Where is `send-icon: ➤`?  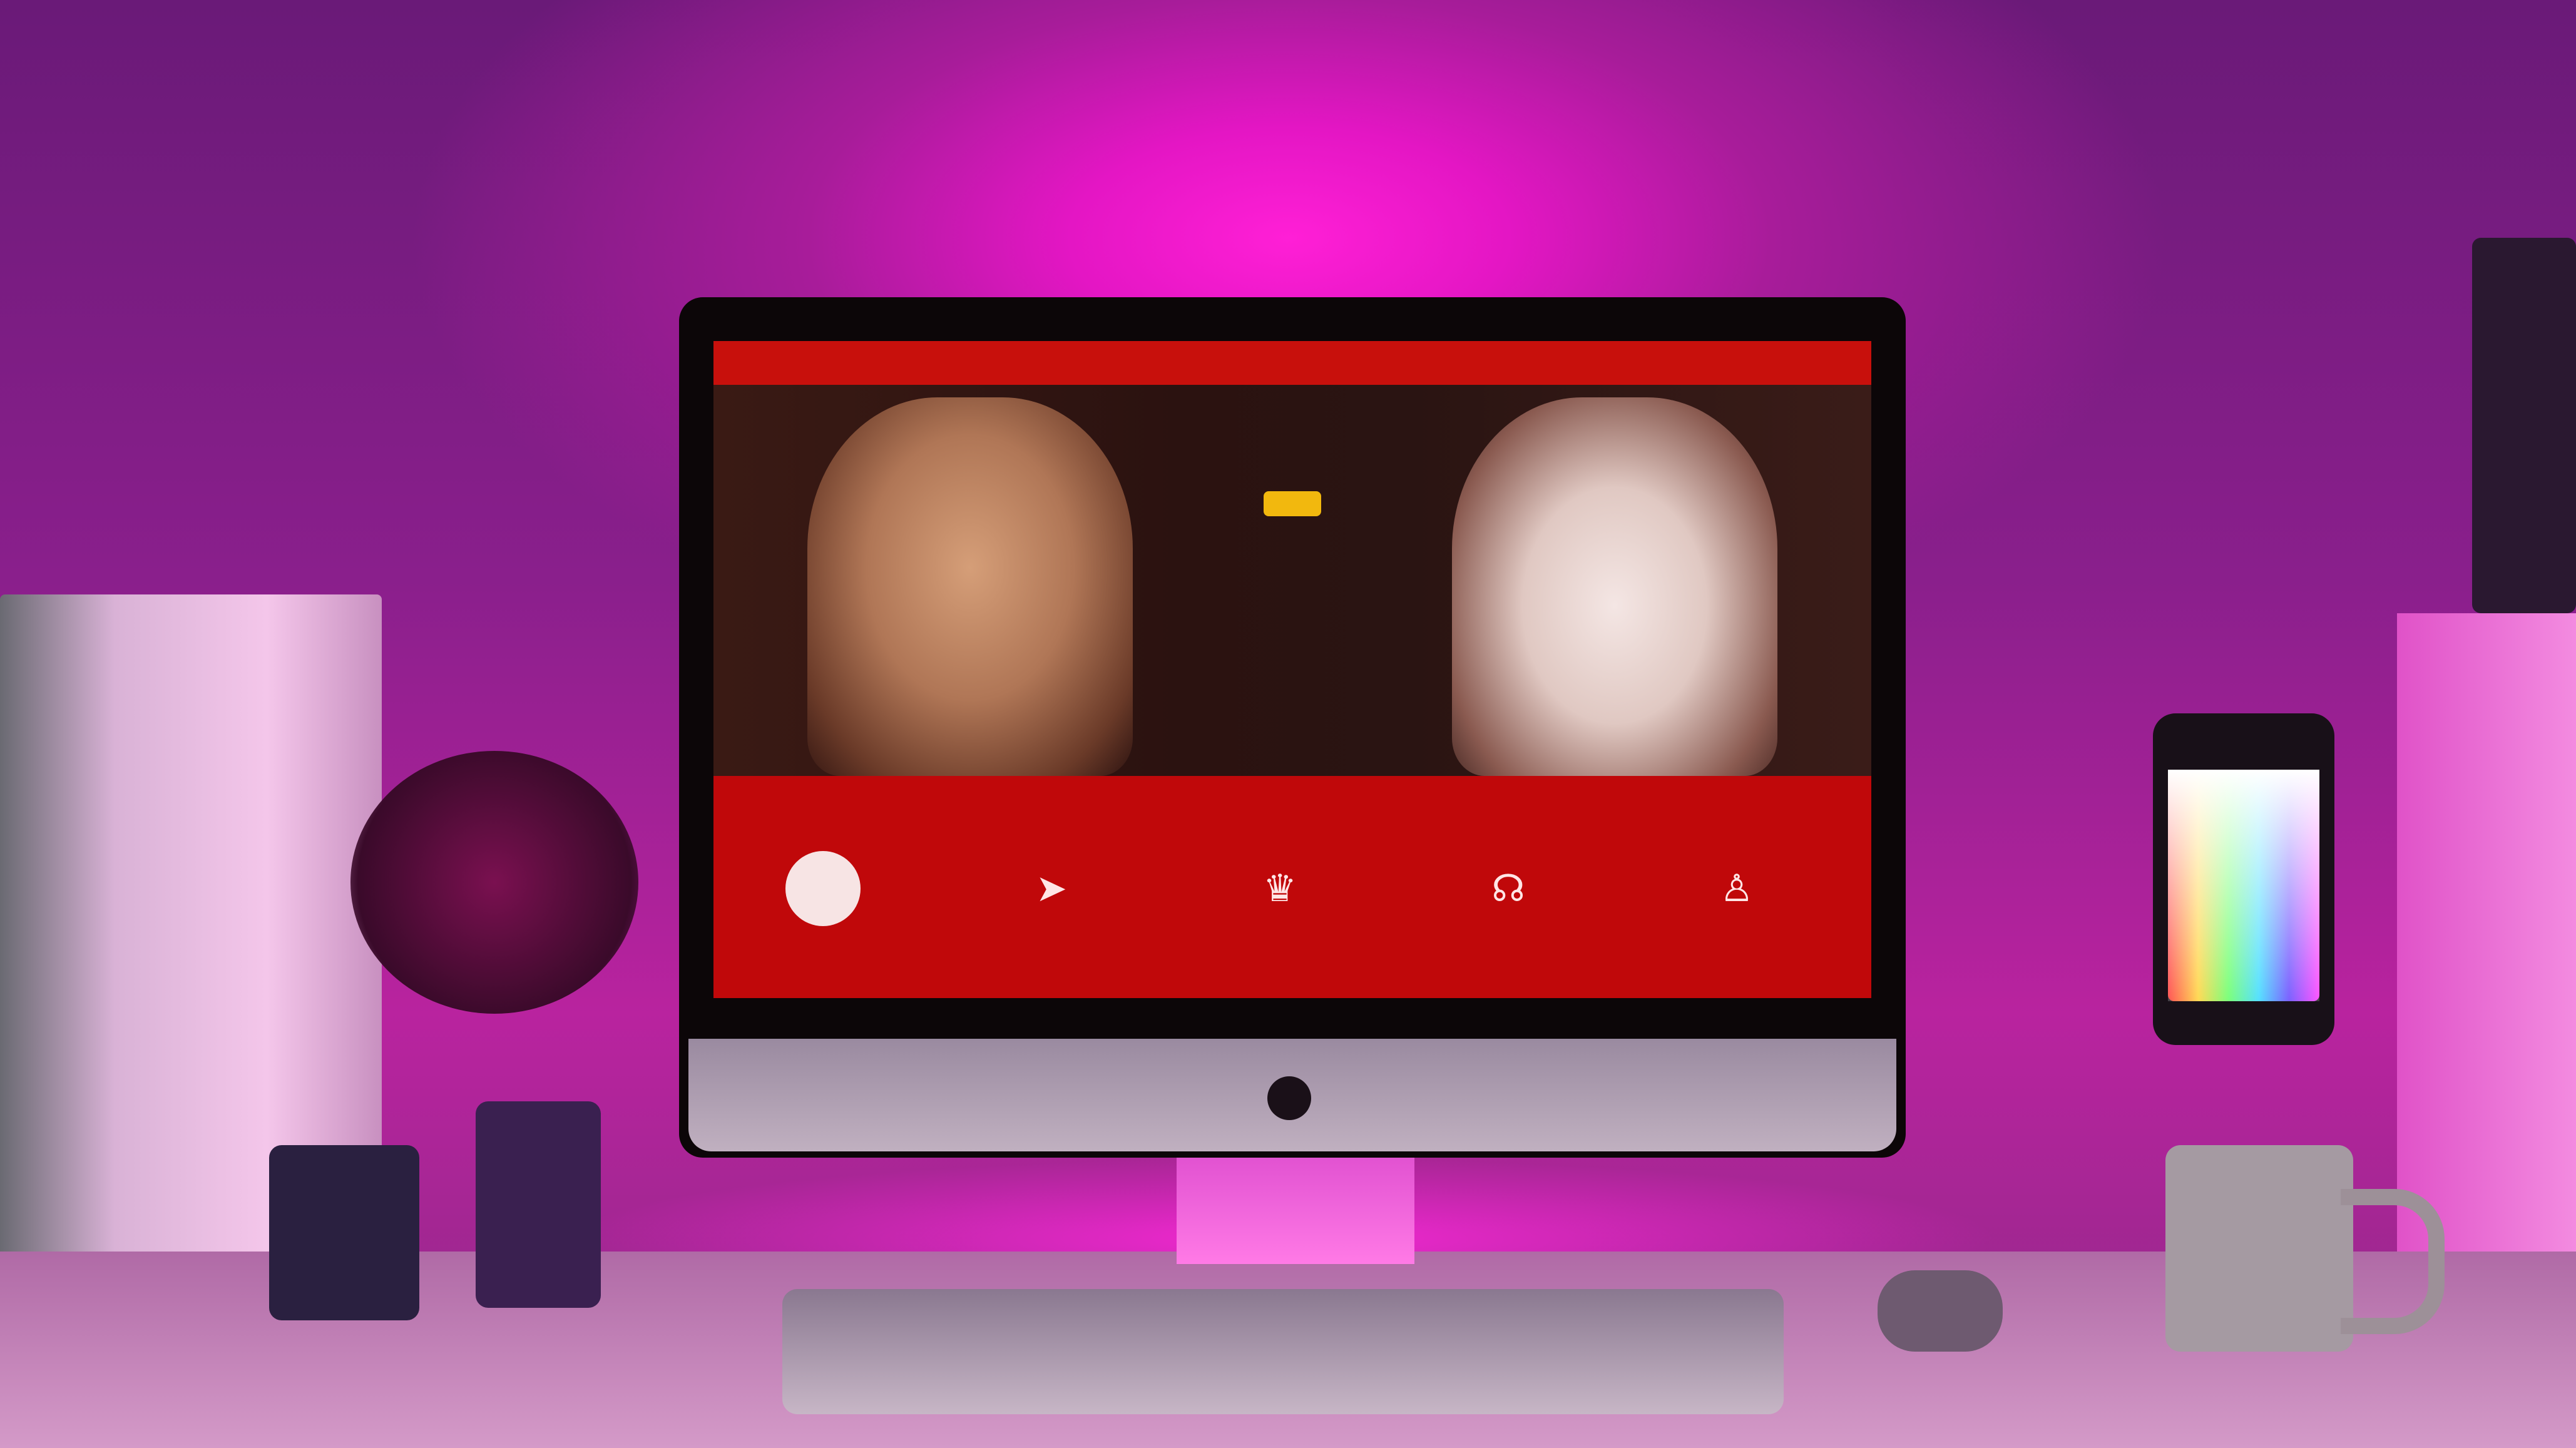
send-icon: ➤ is located at coordinates (1051, 888).